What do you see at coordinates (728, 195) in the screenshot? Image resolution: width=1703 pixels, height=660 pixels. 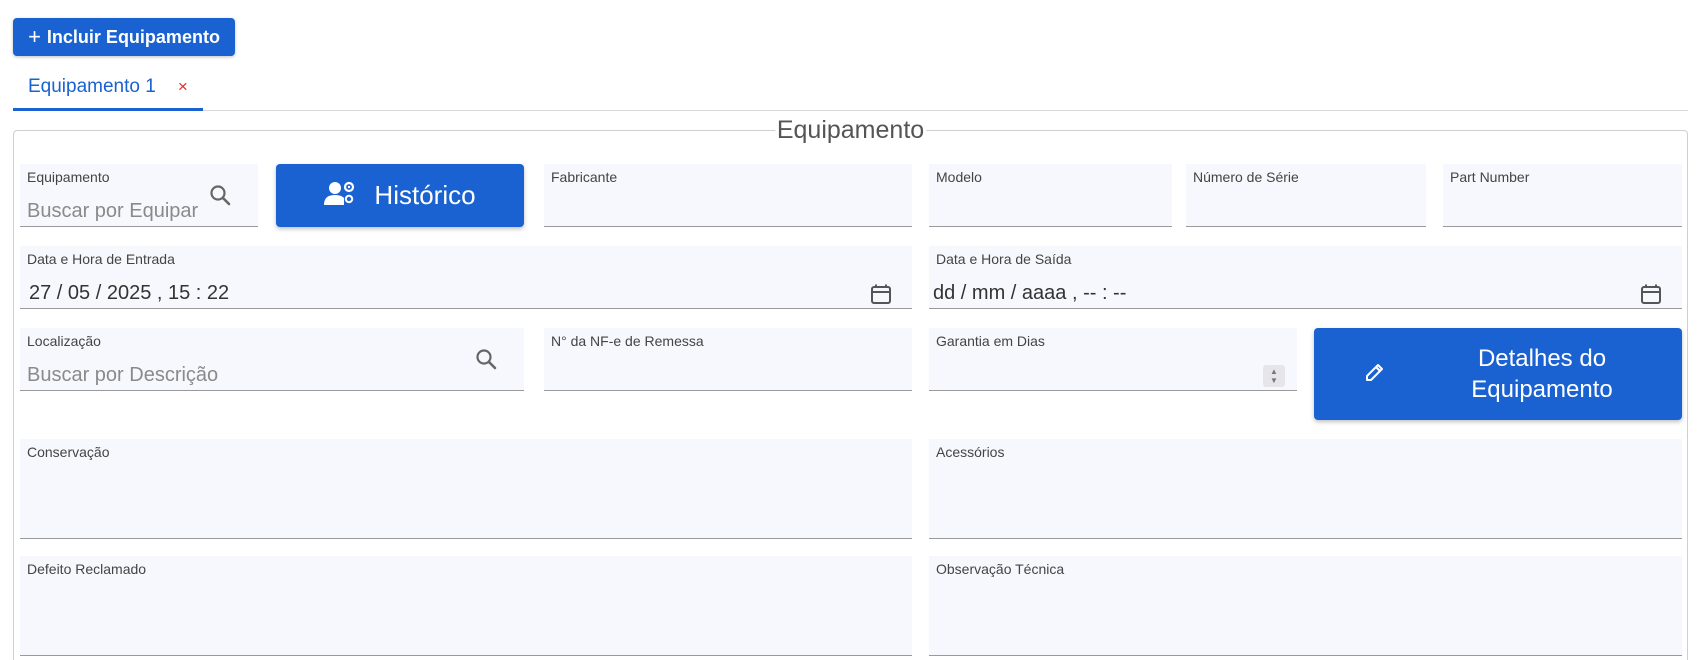 I see `manufacturer-field: Fabricante` at bounding box center [728, 195].